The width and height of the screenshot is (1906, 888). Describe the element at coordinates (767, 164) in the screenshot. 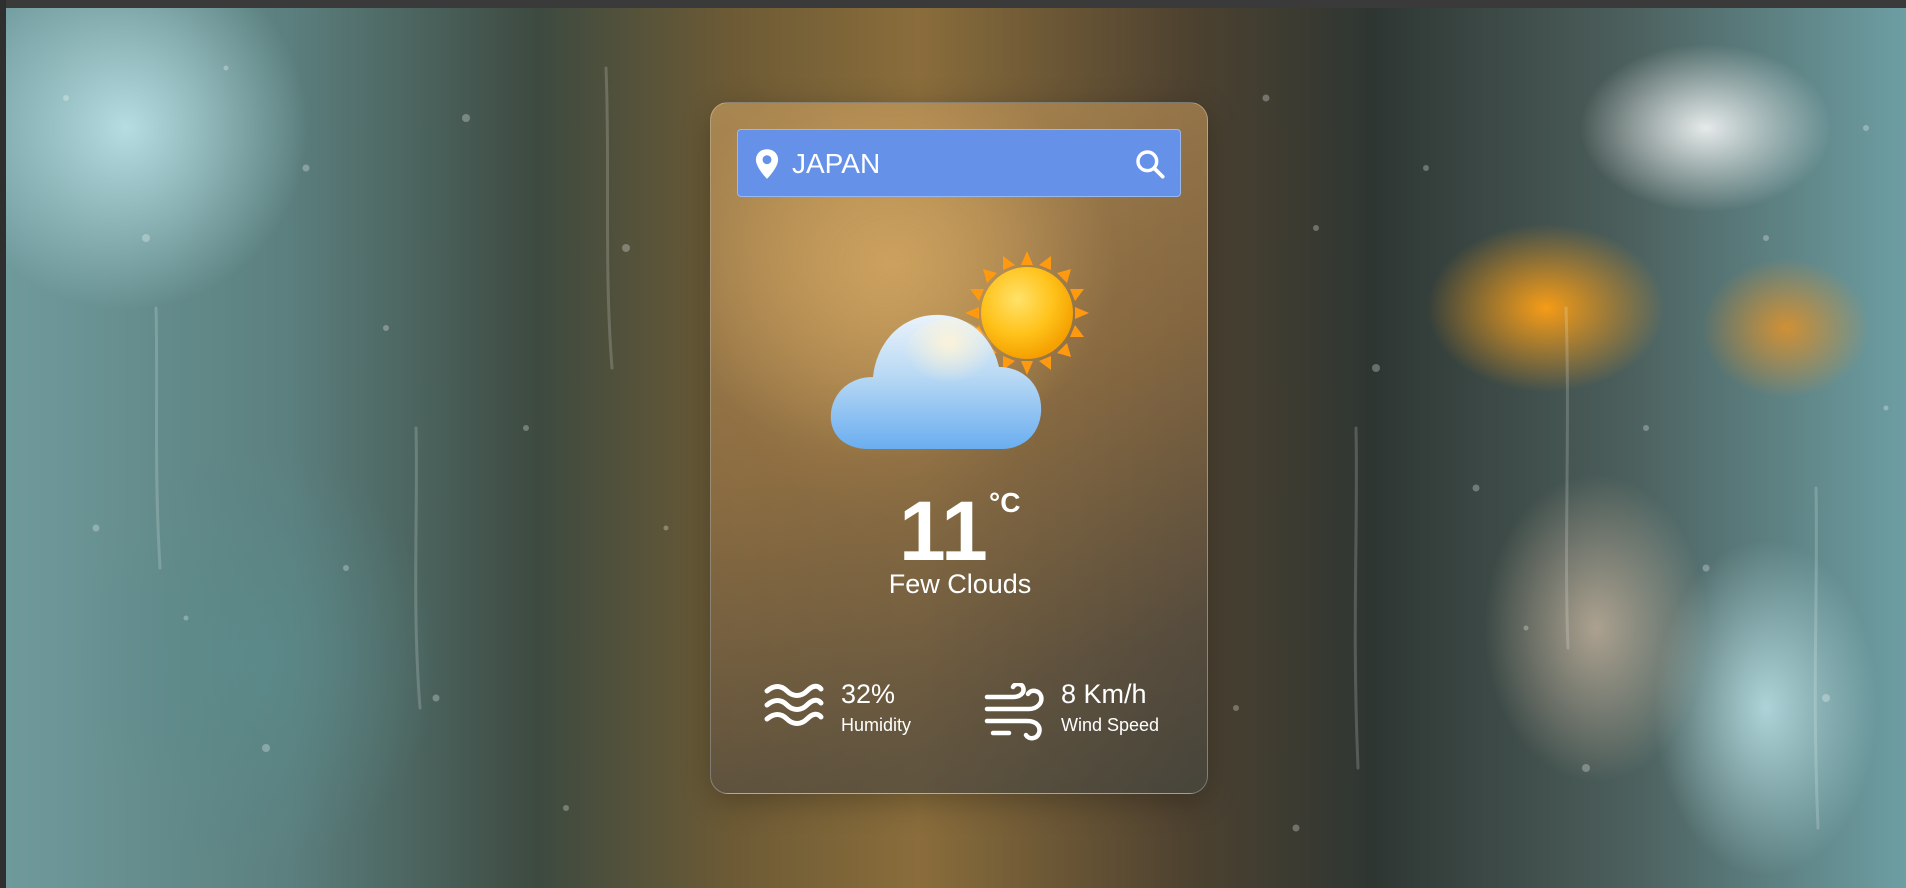

I see `location-pin-icon` at that location.